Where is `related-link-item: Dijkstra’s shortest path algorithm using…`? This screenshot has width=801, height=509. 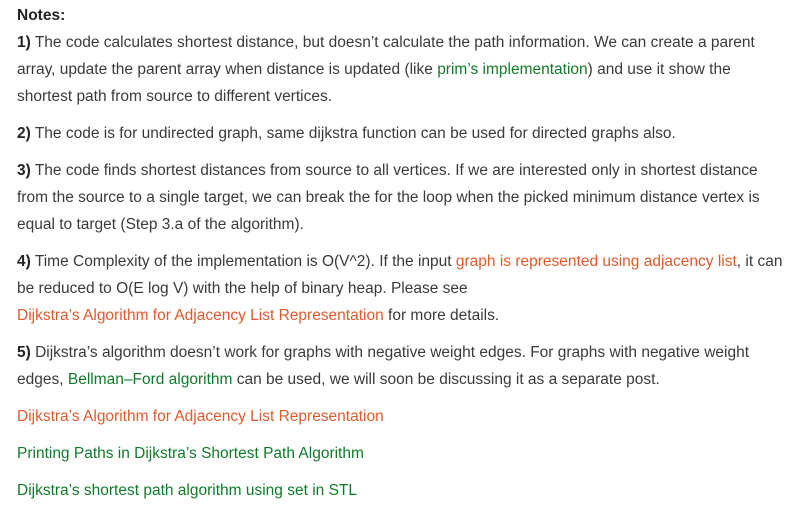
related-link-item: Dijkstra’s shortest path algorithm using… is located at coordinates (402, 490).